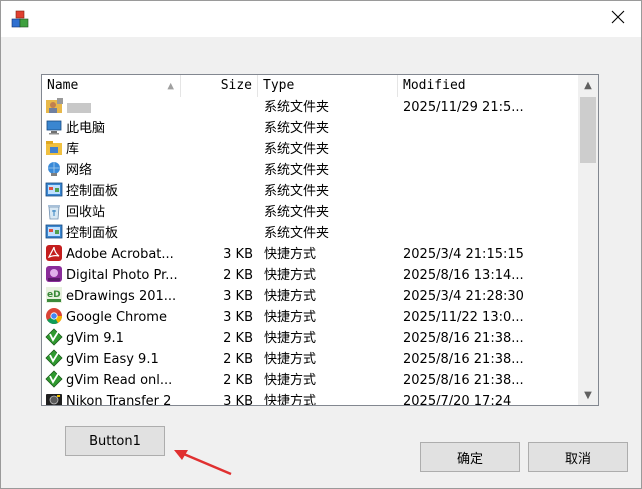 The image size is (642, 489). What do you see at coordinates (113, 170) in the screenshot?
I see `item-name-cell: 网络` at bounding box center [113, 170].